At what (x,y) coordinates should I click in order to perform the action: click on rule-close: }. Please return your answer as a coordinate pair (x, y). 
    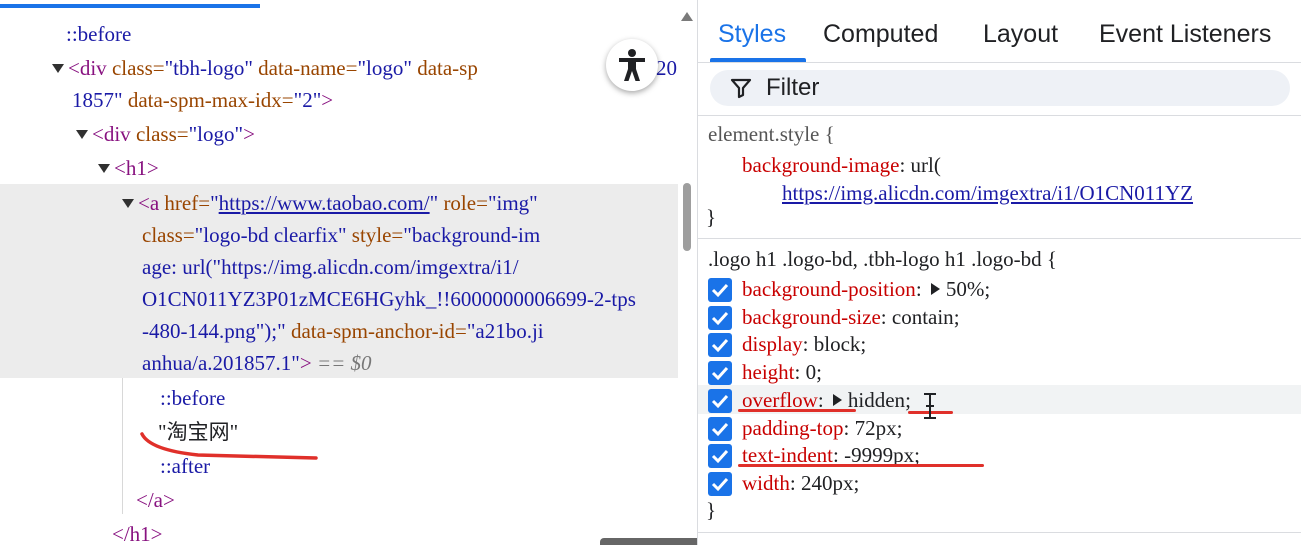
    Looking at the image, I should click on (711, 510).